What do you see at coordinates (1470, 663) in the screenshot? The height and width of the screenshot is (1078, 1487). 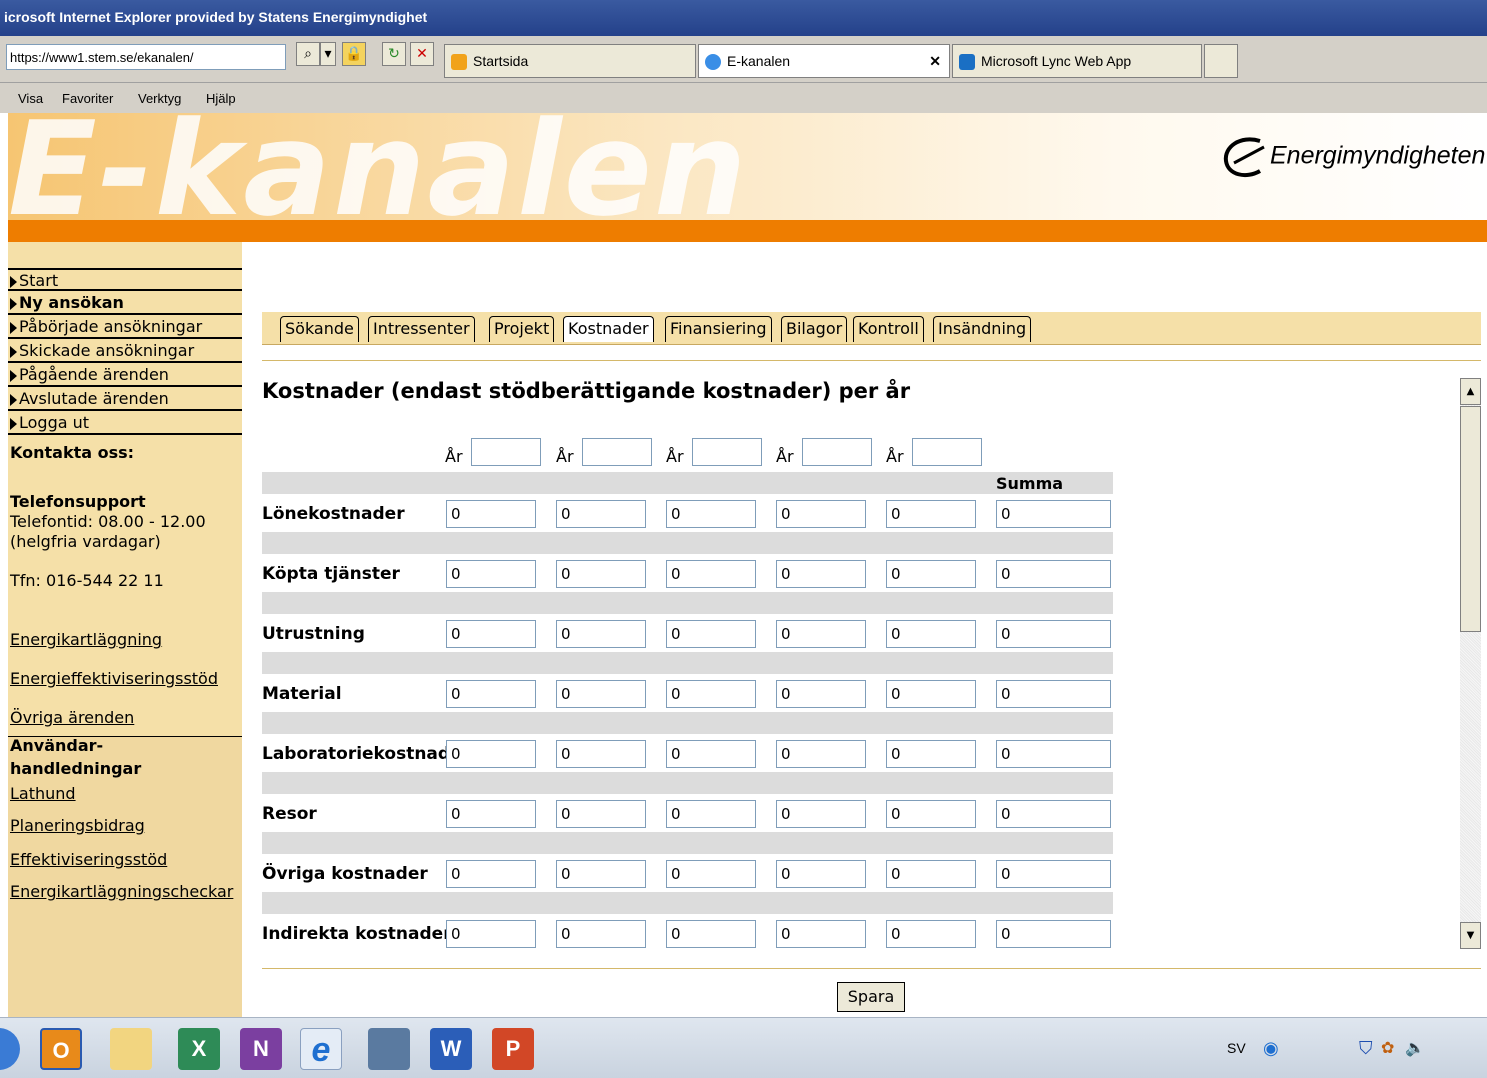 I see `vertical-scrollbar: ▲ ▼` at bounding box center [1470, 663].